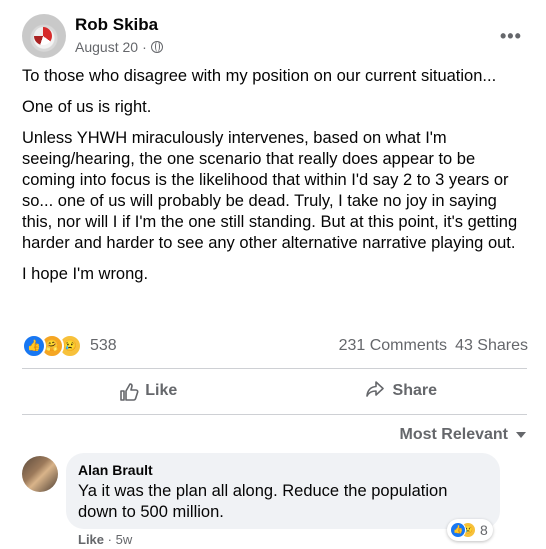  I want to click on comment-like-button: Like, so click(91, 539).